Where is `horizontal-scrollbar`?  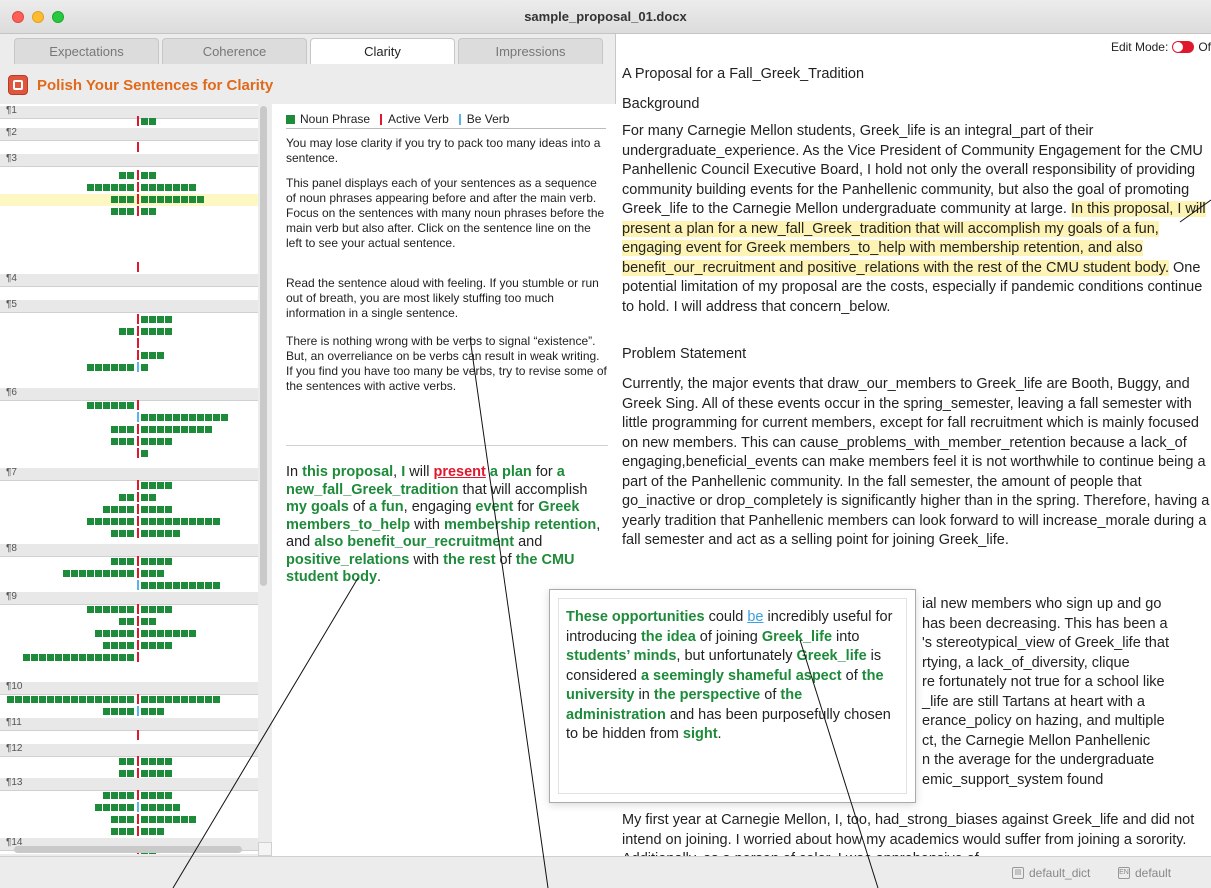
horizontal-scrollbar is located at coordinates (128, 849).